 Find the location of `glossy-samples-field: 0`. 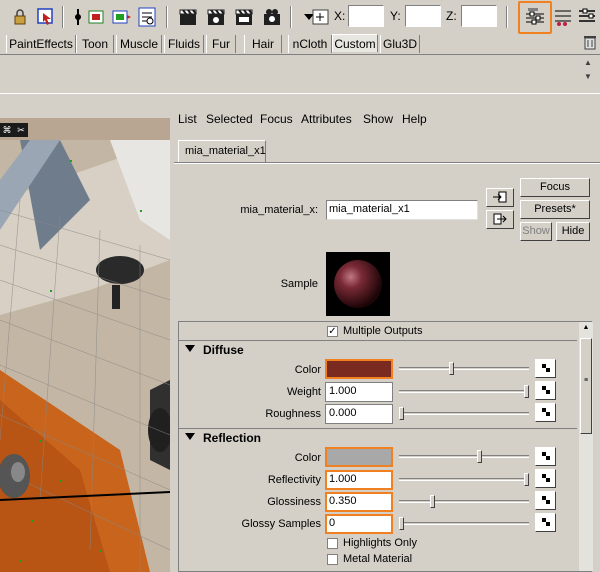

glossy-samples-field: 0 is located at coordinates (359, 524).